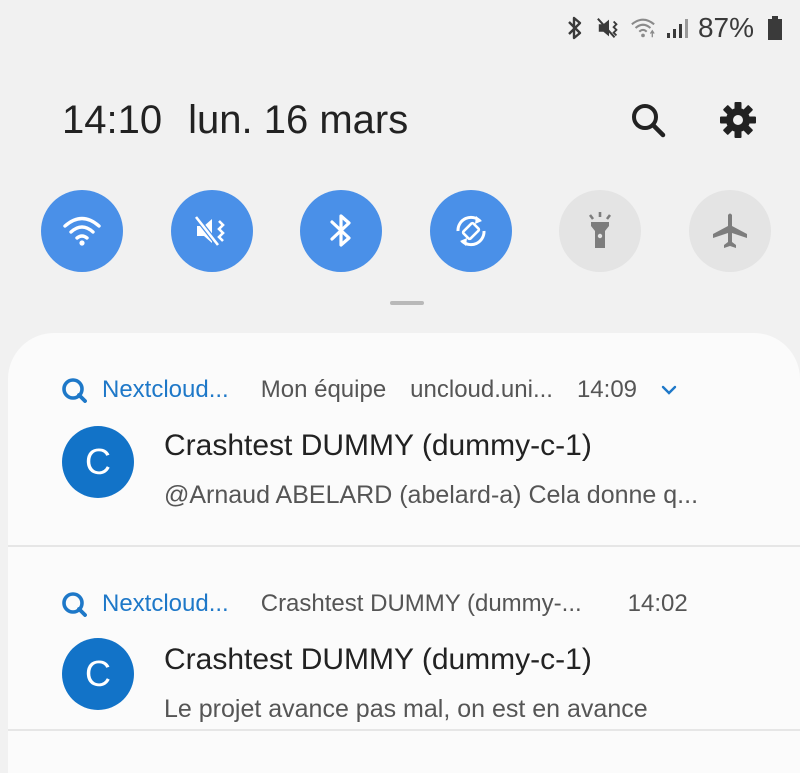 This screenshot has width=800, height=773. Describe the element at coordinates (725, 27) in the screenshot. I see `battery-percent: 87%` at that location.